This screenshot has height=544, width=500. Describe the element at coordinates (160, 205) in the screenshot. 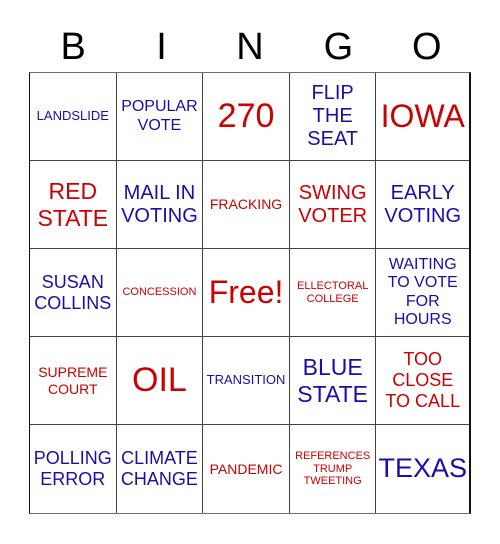

I see `bingo-cell: MAIL IN VOTING` at that location.